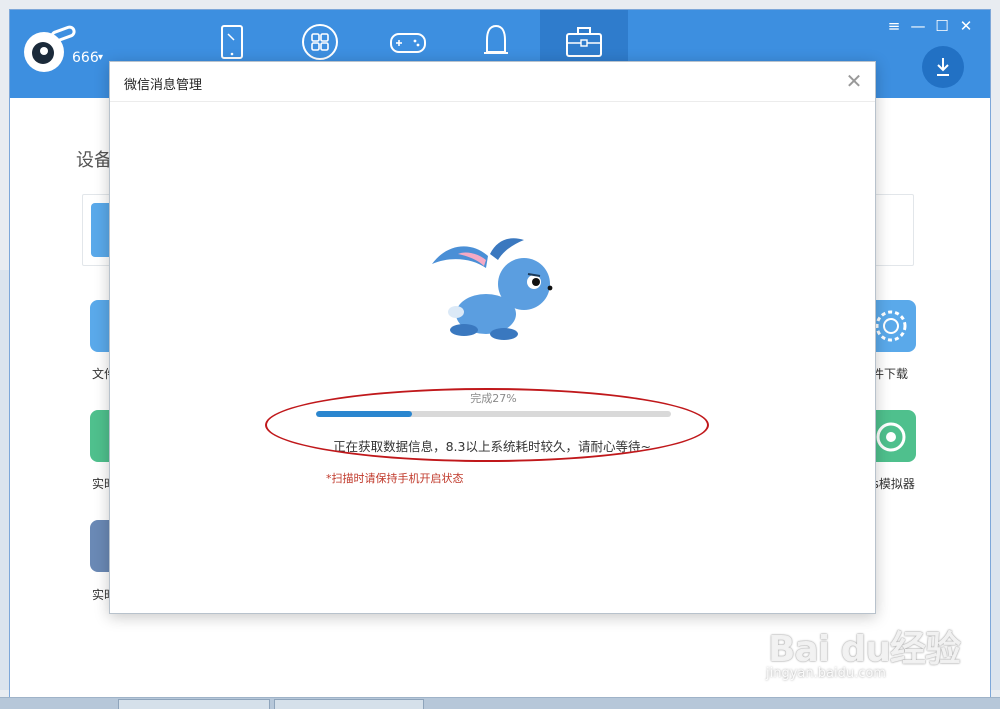  What do you see at coordinates (890, 374) in the screenshot?
I see `tool-label-firmware-download: 件下载` at bounding box center [890, 374].